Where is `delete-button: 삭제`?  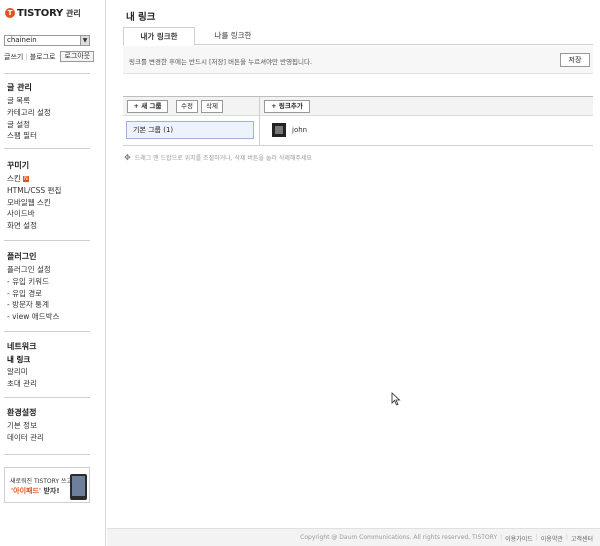 delete-button: 삭제 is located at coordinates (212, 106).